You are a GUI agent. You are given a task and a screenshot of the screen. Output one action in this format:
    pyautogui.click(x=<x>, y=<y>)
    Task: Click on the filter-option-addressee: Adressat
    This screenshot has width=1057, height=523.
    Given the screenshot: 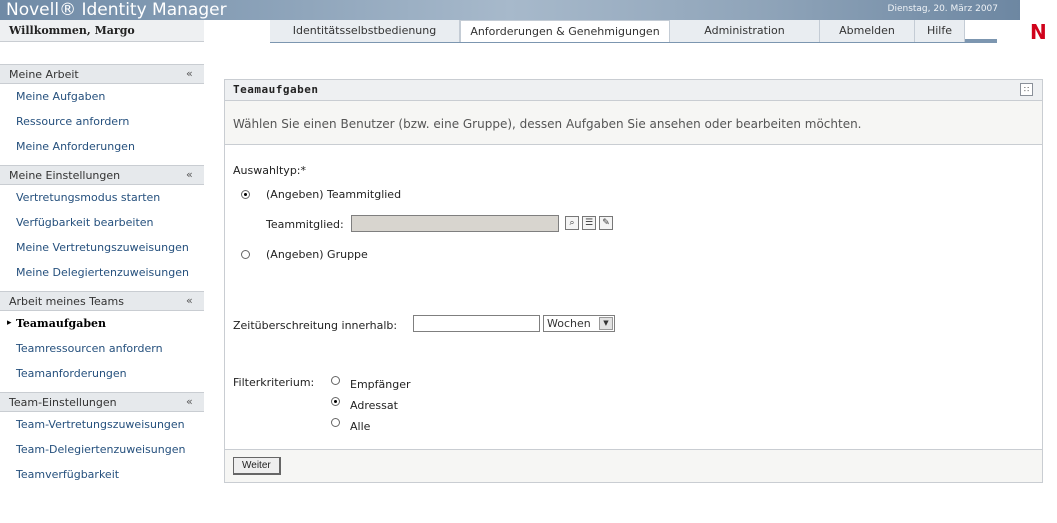 What is the action you would take?
    pyautogui.click(x=374, y=405)
    